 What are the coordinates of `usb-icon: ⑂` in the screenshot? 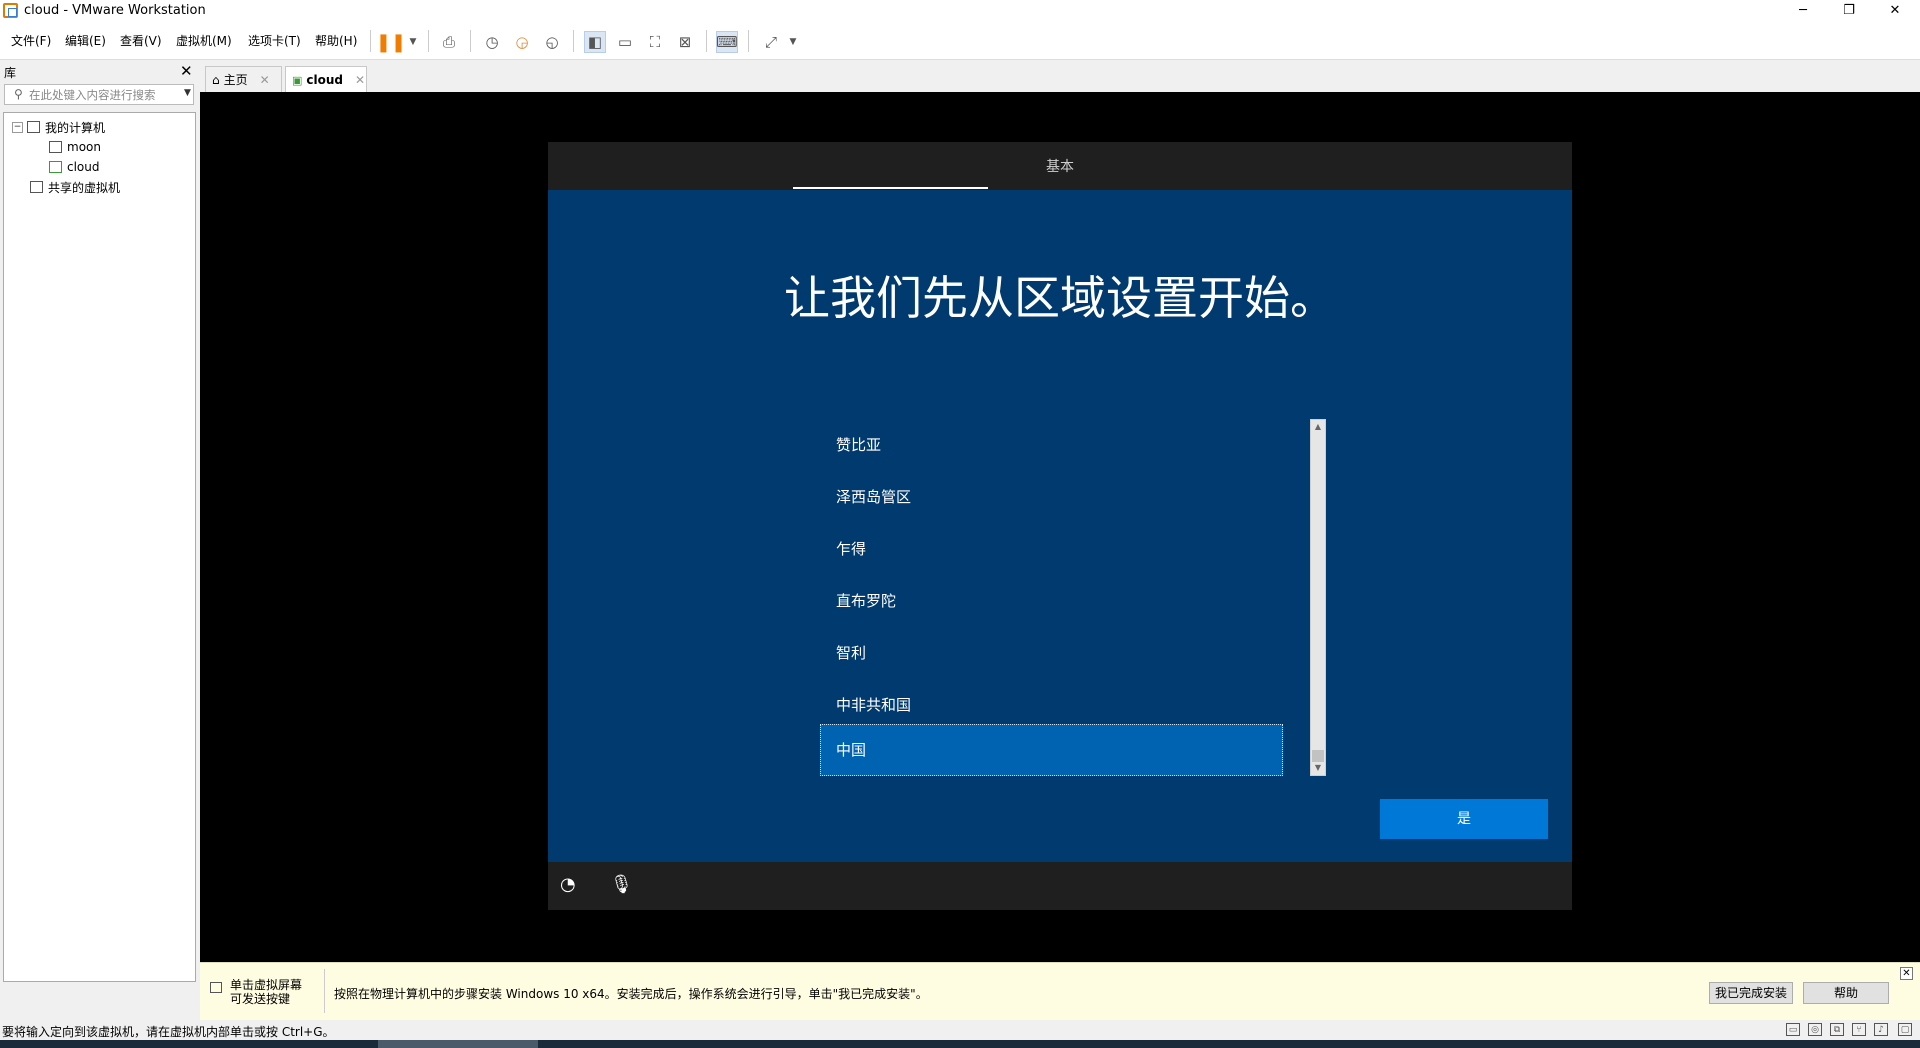 It's located at (1859, 1029).